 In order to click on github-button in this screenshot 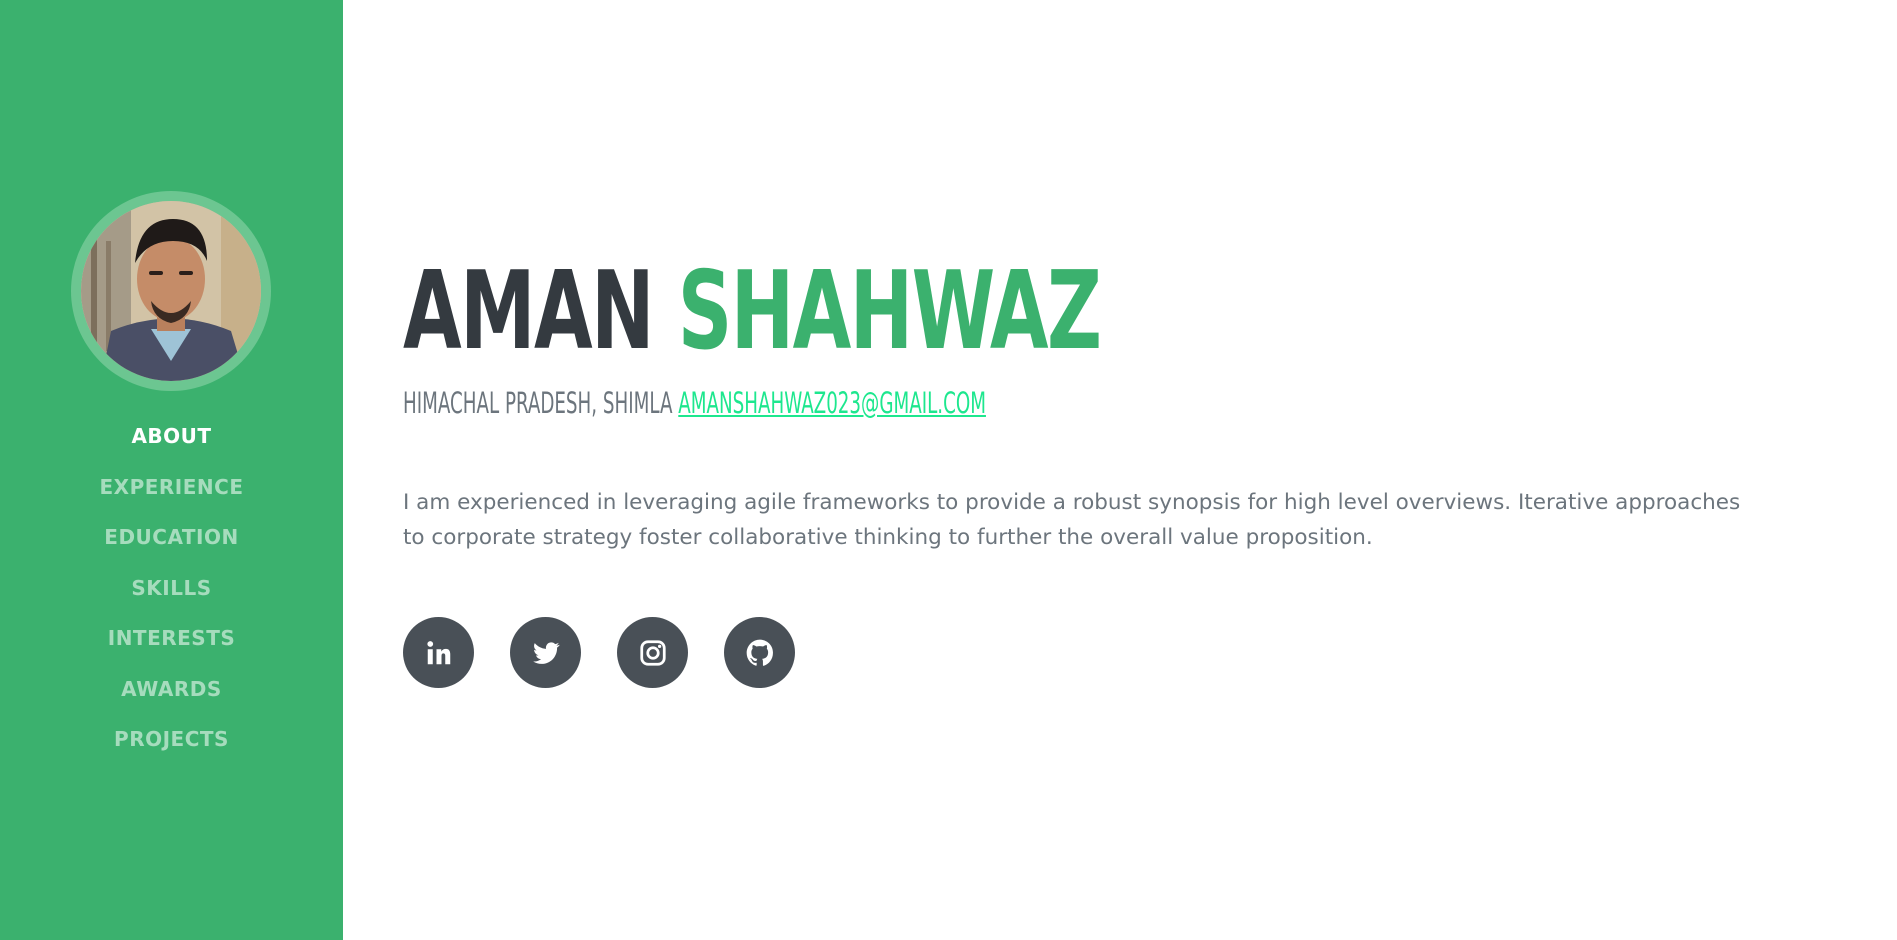, I will do `click(759, 652)`.